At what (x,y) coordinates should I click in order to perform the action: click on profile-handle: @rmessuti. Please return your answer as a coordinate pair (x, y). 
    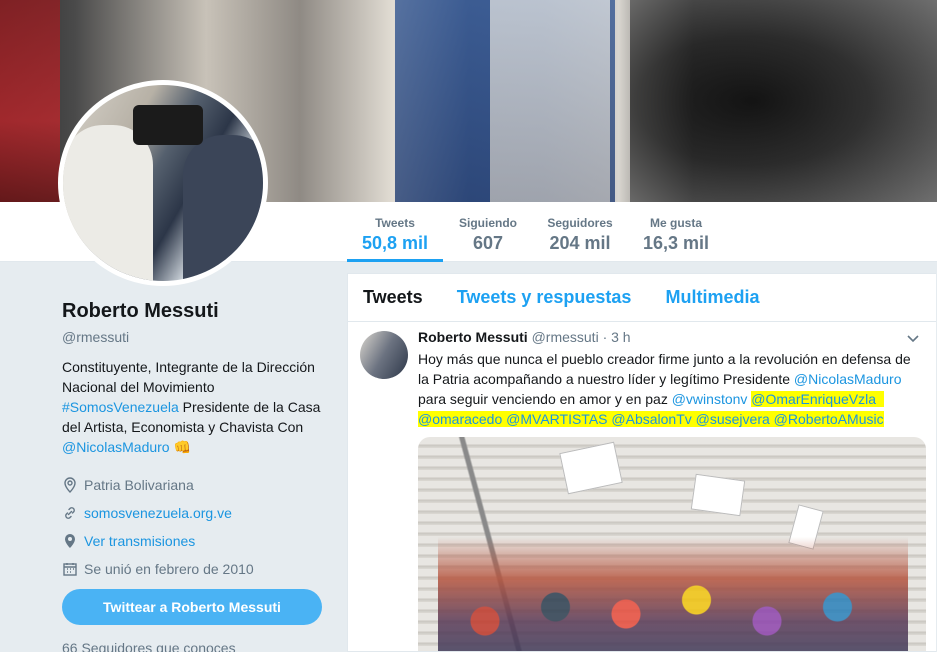
    Looking at the image, I should click on (197, 337).